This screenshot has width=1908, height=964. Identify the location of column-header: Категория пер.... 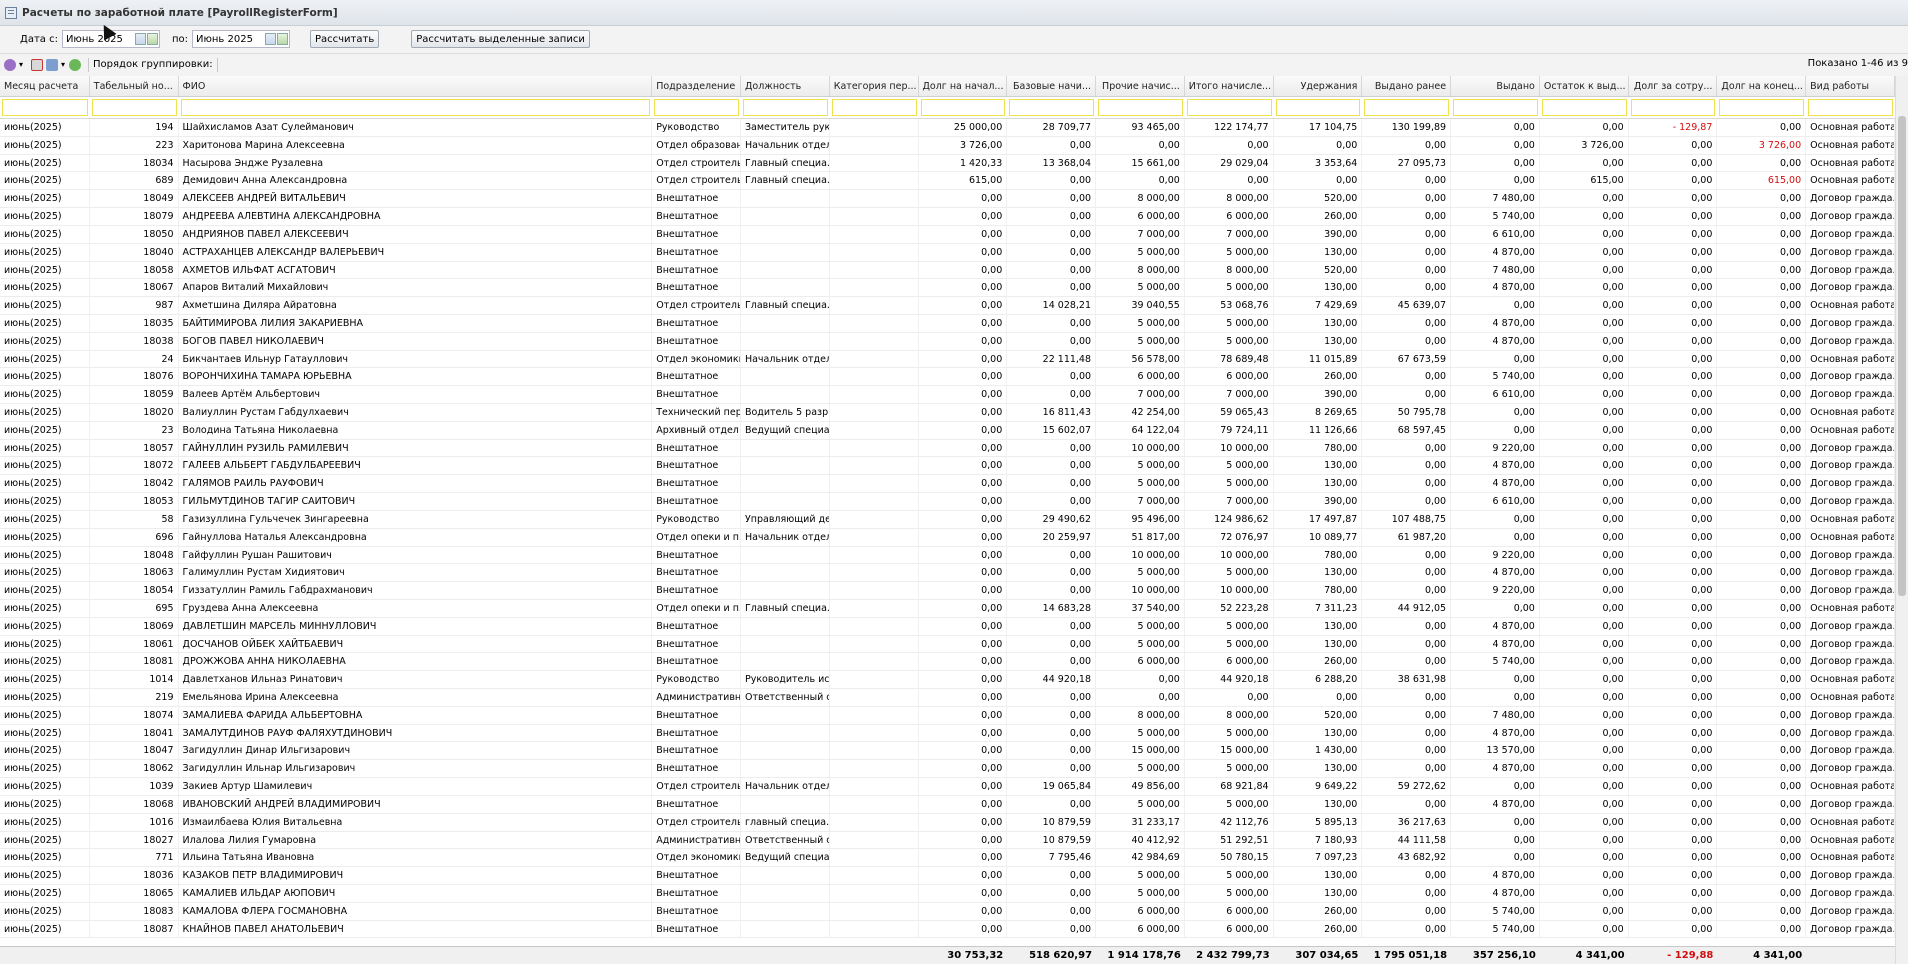
(874, 86).